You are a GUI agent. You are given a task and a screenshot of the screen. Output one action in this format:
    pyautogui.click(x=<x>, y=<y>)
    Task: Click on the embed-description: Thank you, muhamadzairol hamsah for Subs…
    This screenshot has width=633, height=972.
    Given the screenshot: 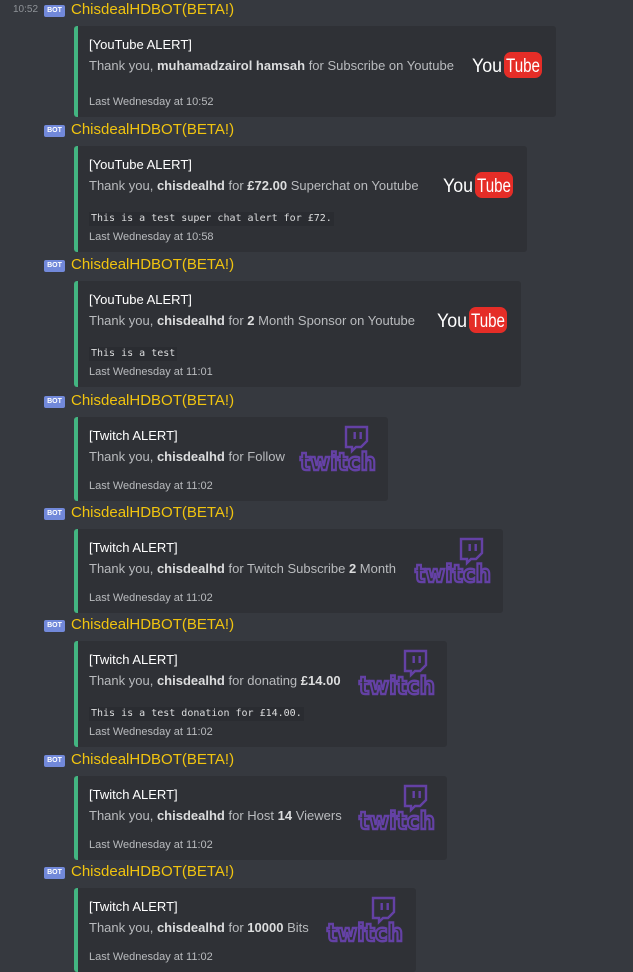 What is the action you would take?
    pyautogui.click(x=271, y=66)
    